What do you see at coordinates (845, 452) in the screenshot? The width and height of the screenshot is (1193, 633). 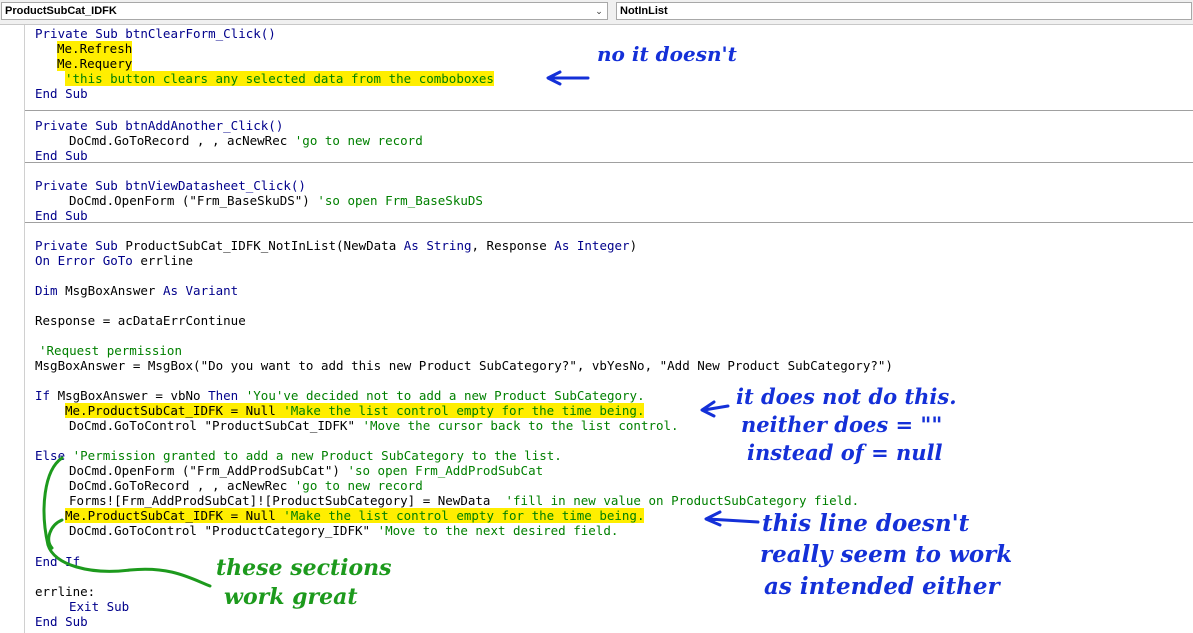 I see `handwritten-note: instead of = null` at bounding box center [845, 452].